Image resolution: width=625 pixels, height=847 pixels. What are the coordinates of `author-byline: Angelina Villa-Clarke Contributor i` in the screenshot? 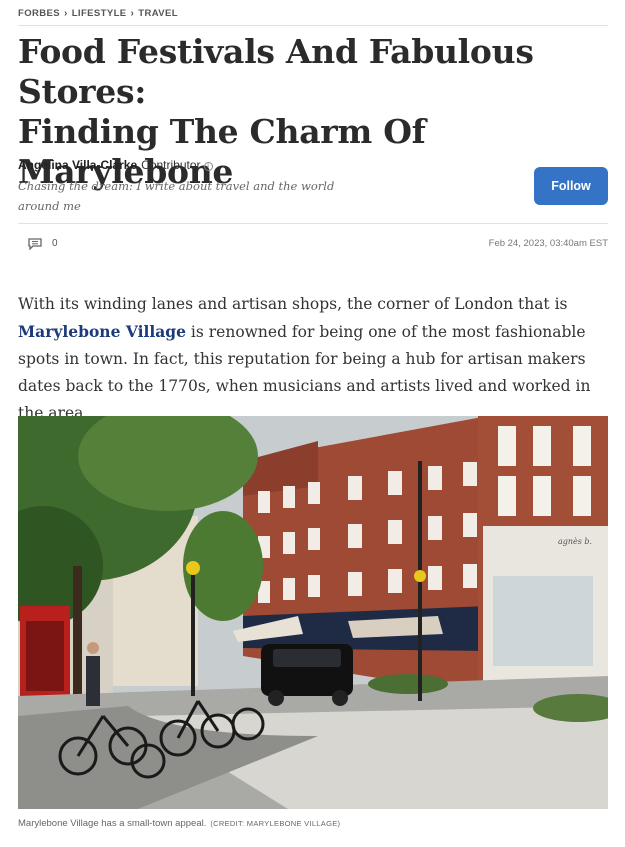 It's located at (115, 165).